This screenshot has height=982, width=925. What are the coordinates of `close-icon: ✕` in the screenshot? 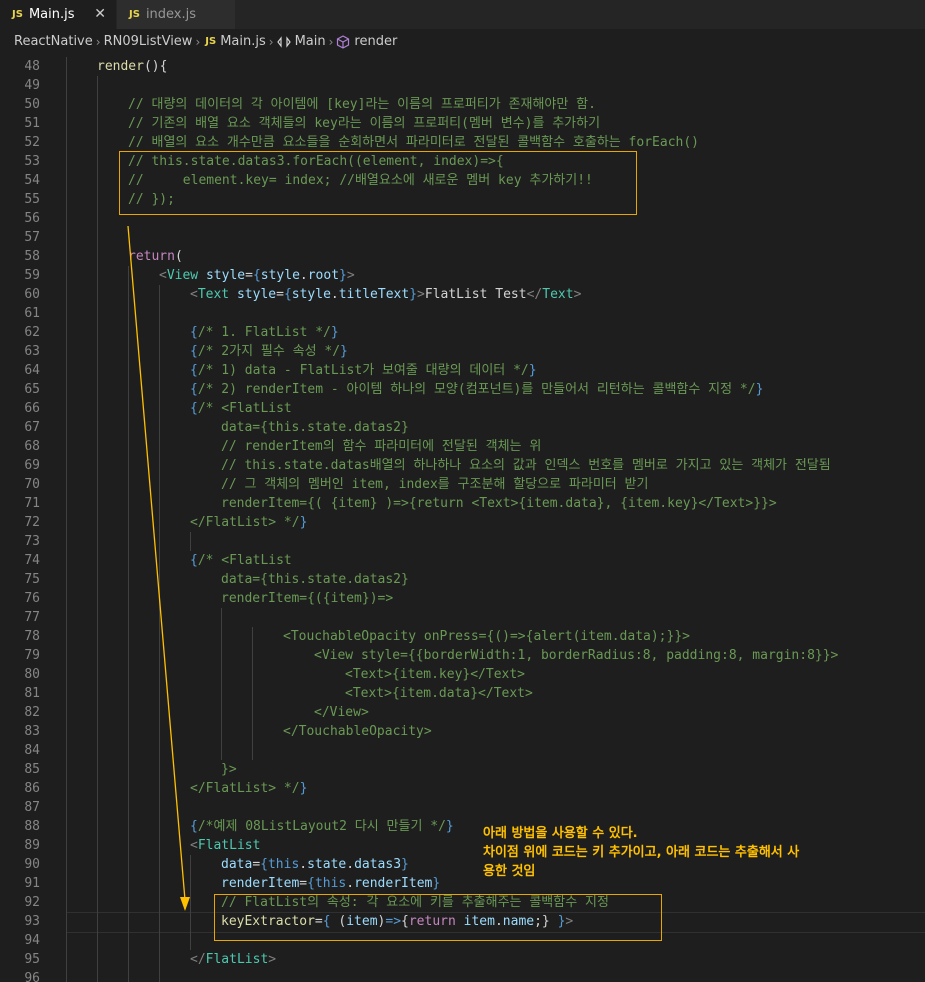 It's located at (100, 14).